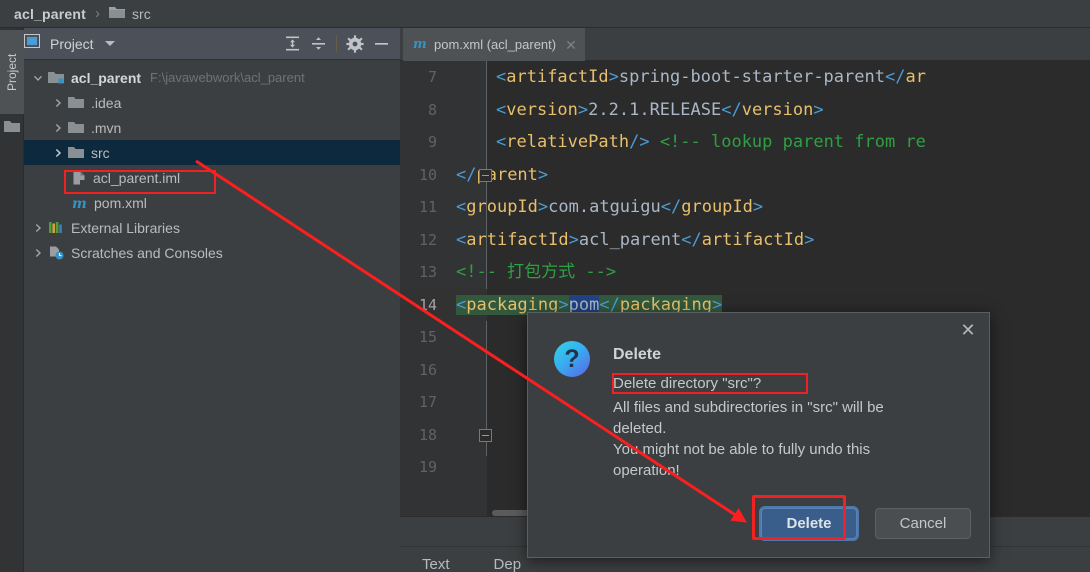 This screenshot has width=1090, height=572. I want to click on code-line: 8 <version>2.2.1.RELEASE</version>, so click(745, 110).